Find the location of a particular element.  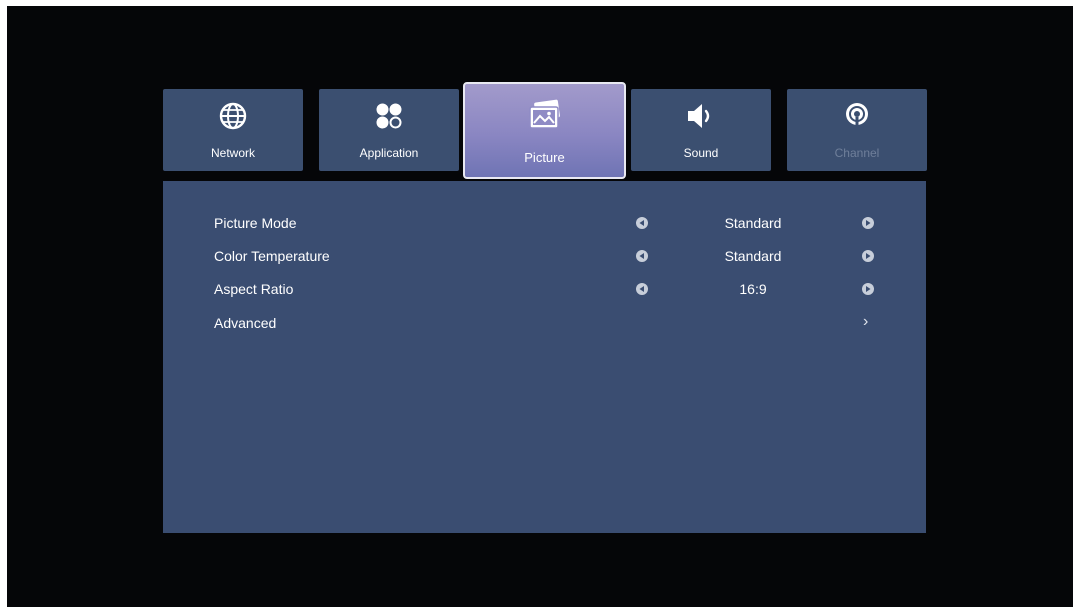

setting-row-aspect-ratio: Aspect Ratio 16:9 is located at coordinates (544, 290).